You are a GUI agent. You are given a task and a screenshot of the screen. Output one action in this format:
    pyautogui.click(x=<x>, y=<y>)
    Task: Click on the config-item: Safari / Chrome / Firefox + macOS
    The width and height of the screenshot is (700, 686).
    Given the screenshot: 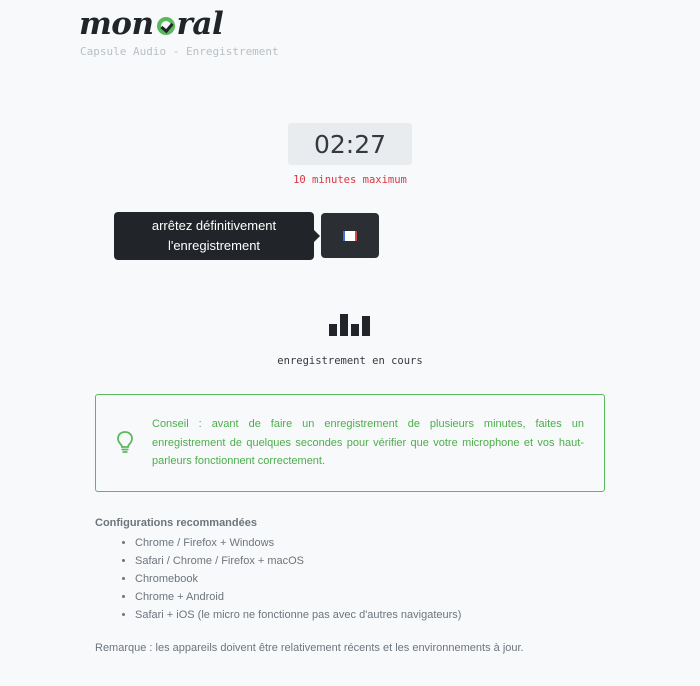 What is the action you would take?
    pyautogui.click(x=415, y=561)
    